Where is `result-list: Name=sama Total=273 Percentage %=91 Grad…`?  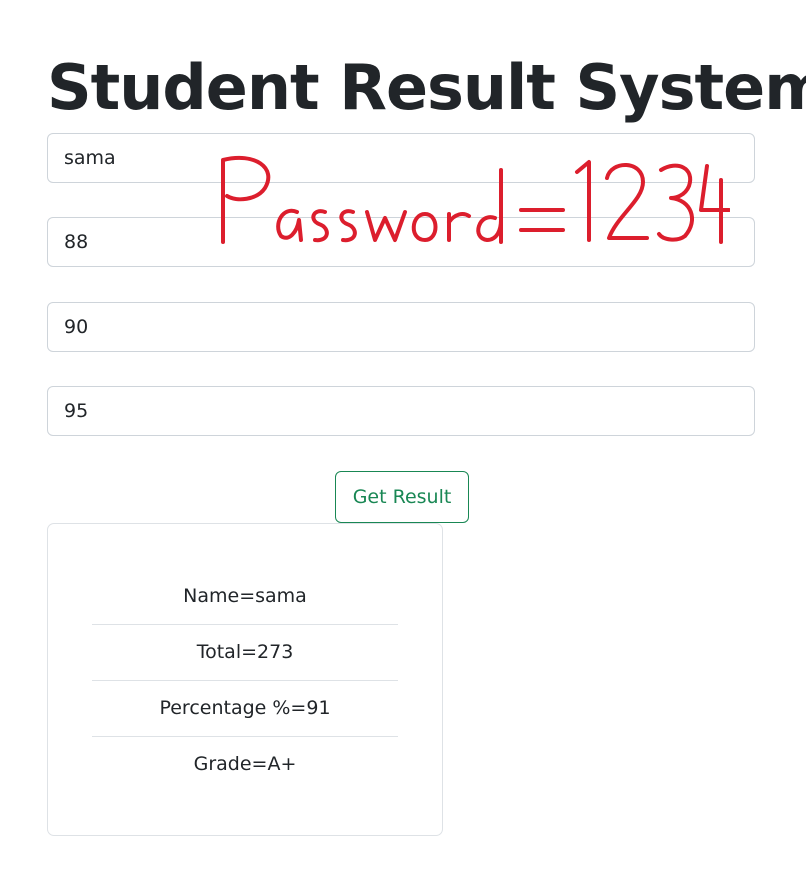 result-list: Name=sama Total=273 Percentage %=91 Grad… is located at coordinates (245, 680).